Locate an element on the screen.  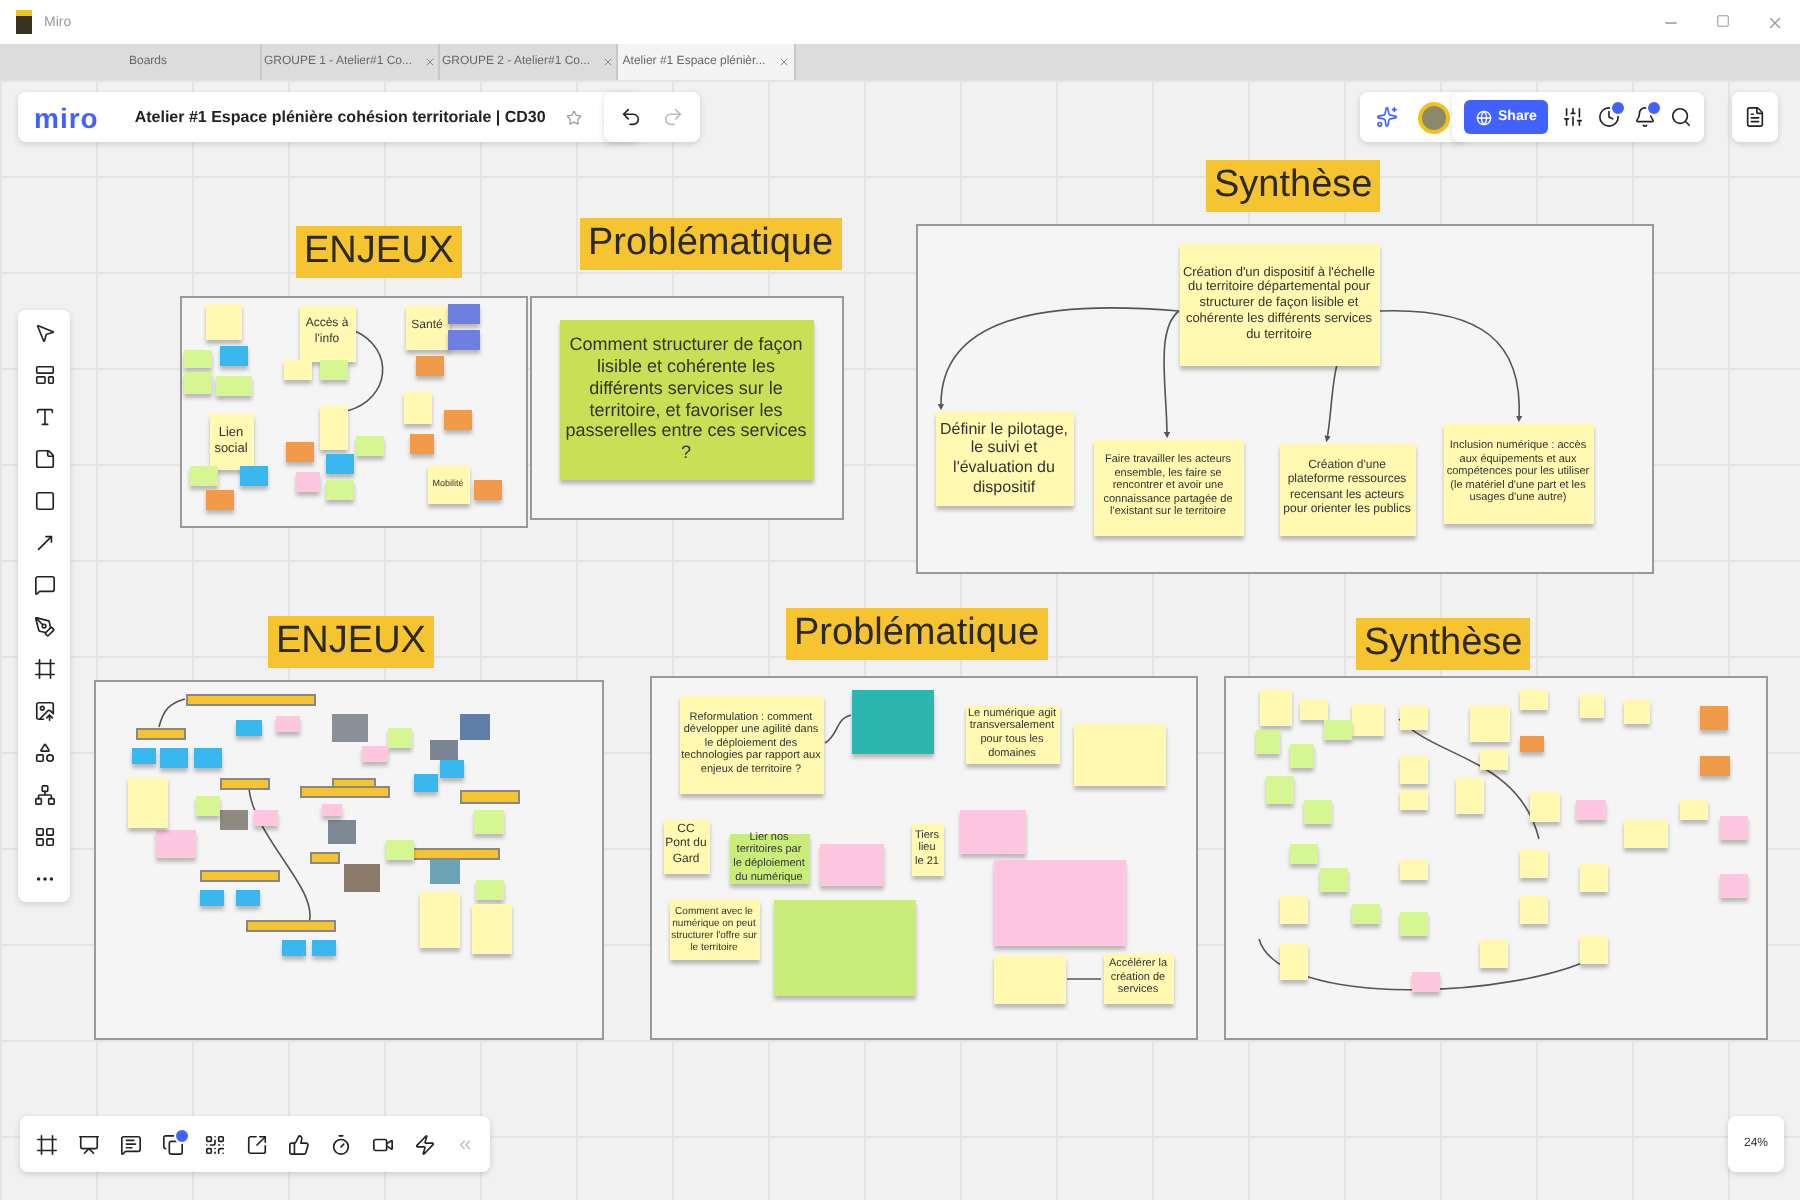
grid-icon is located at coordinates (44, 837).